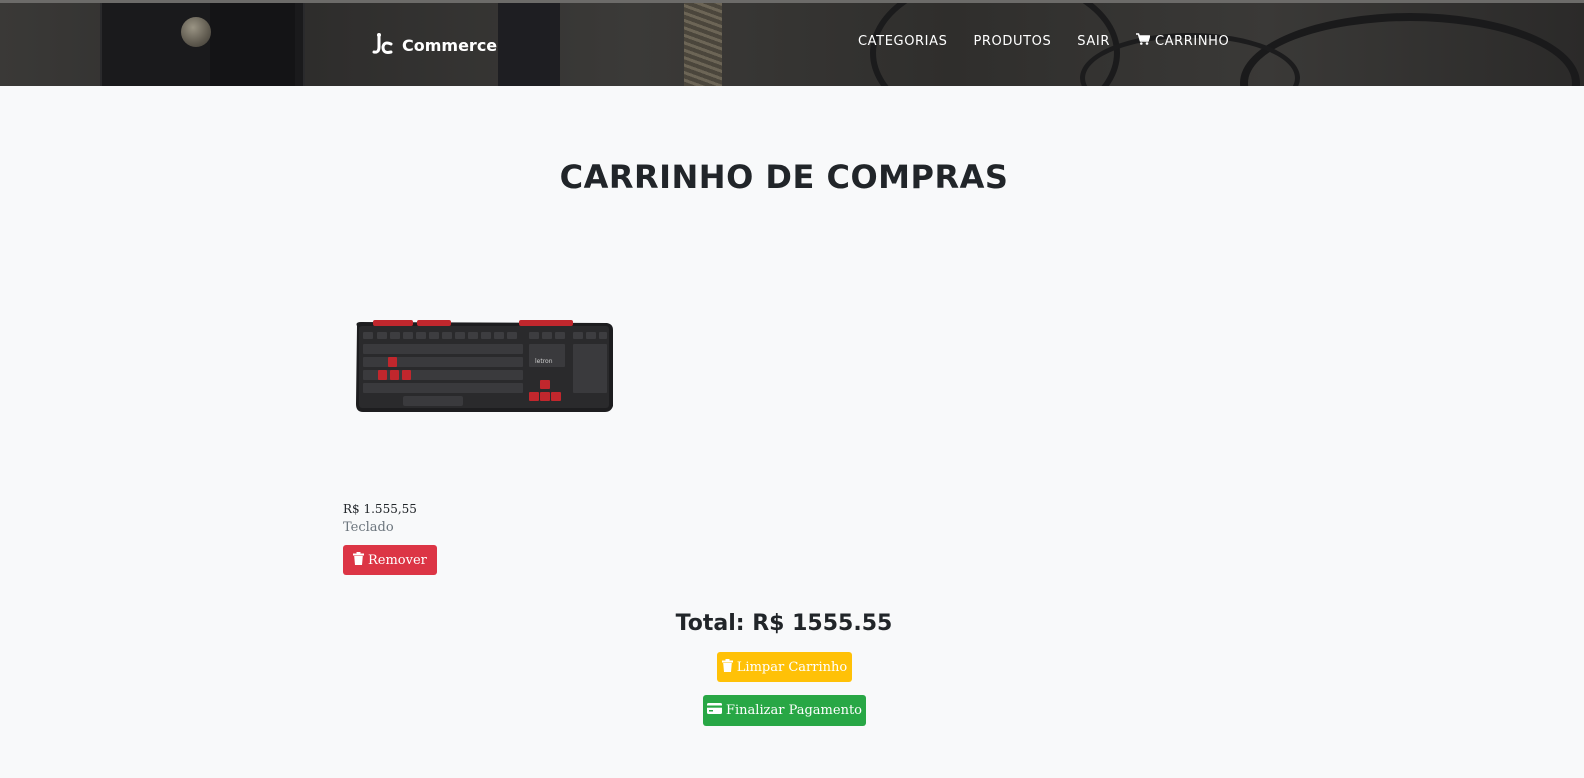  Describe the element at coordinates (703, 44) in the screenshot. I see `header-background-leather` at that location.